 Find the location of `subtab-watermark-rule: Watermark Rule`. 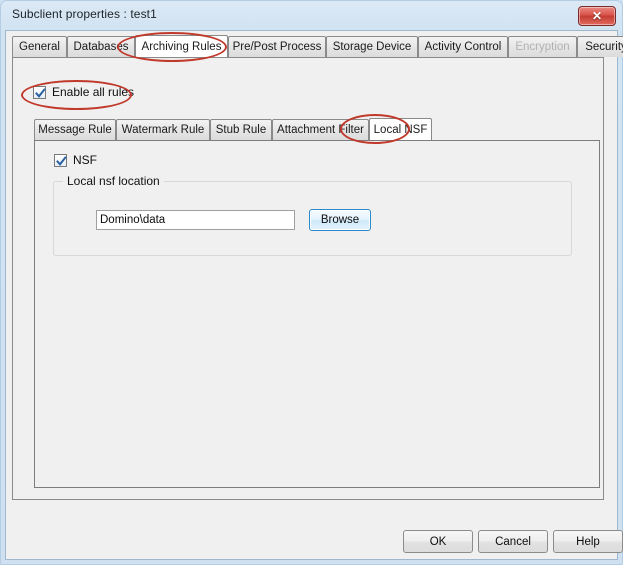

subtab-watermark-rule: Watermark Rule is located at coordinates (163, 129).